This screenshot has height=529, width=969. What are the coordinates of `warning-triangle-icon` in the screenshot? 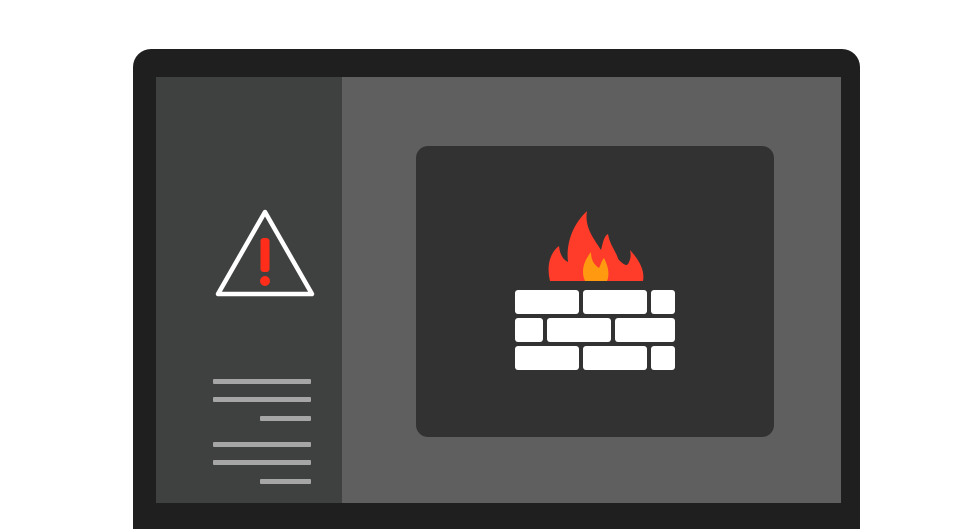 It's located at (265, 253).